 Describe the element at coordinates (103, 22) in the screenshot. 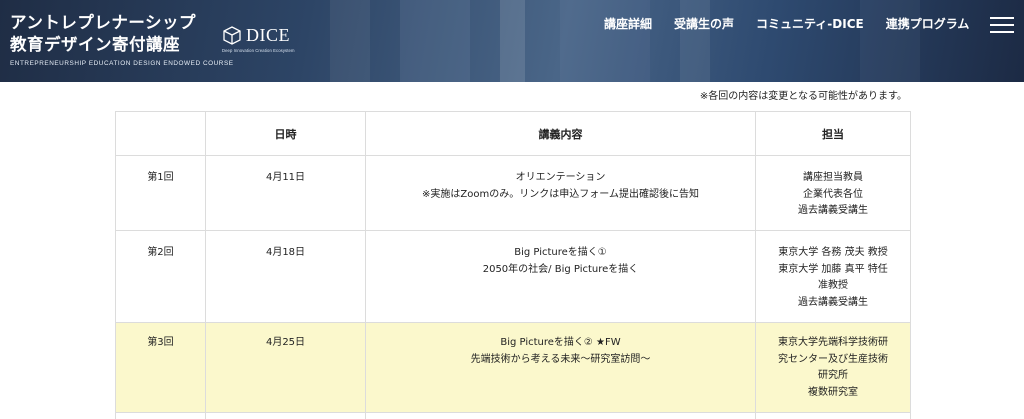

I see `site-title-line1: アントレプレナーシップ` at that location.